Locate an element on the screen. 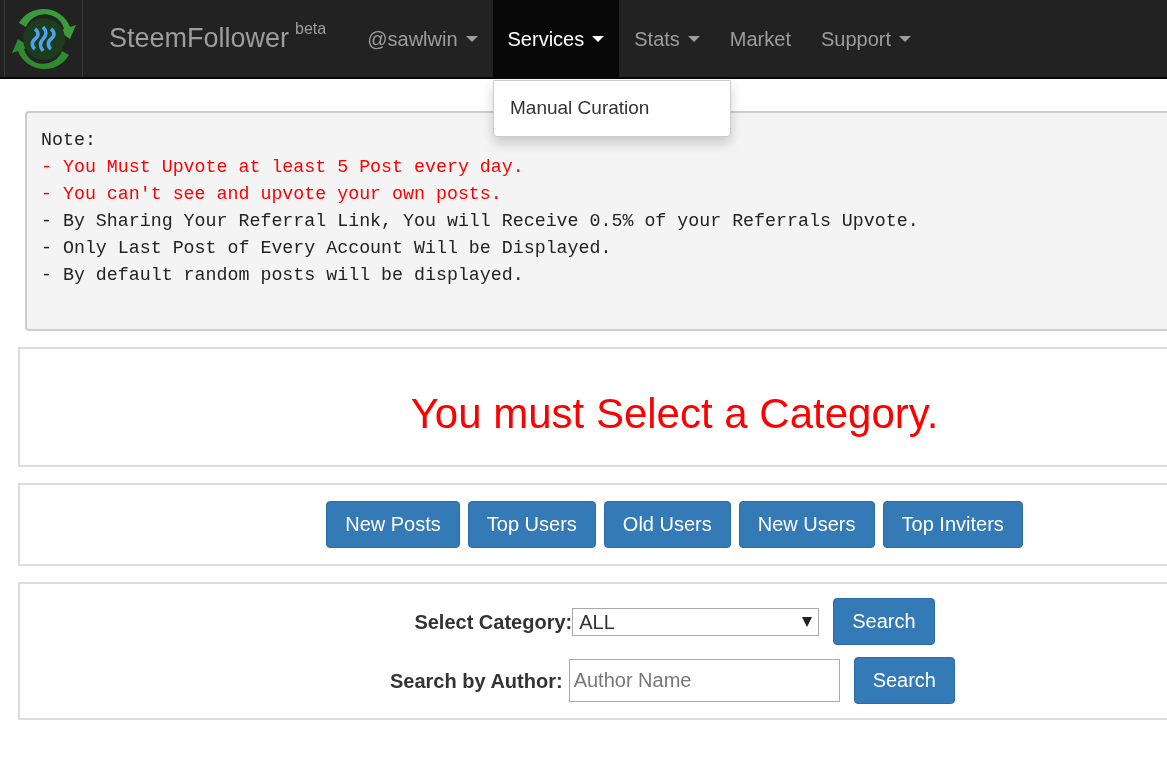 The height and width of the screenshot is (760, 1167). sort-button: Top Users is located at coordinates (531, 525).